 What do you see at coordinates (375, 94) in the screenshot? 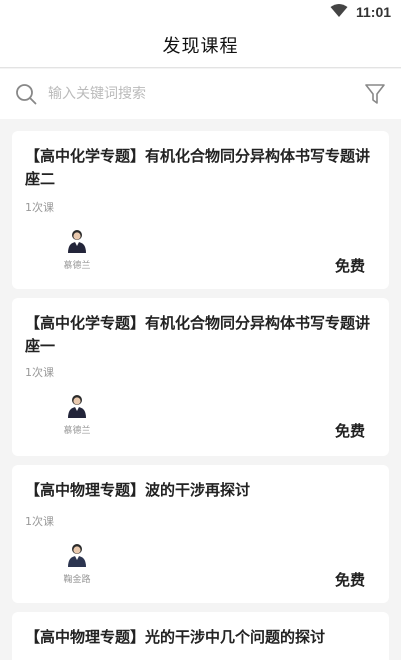
I see `filter-icon` at bounding box center [375, 94].